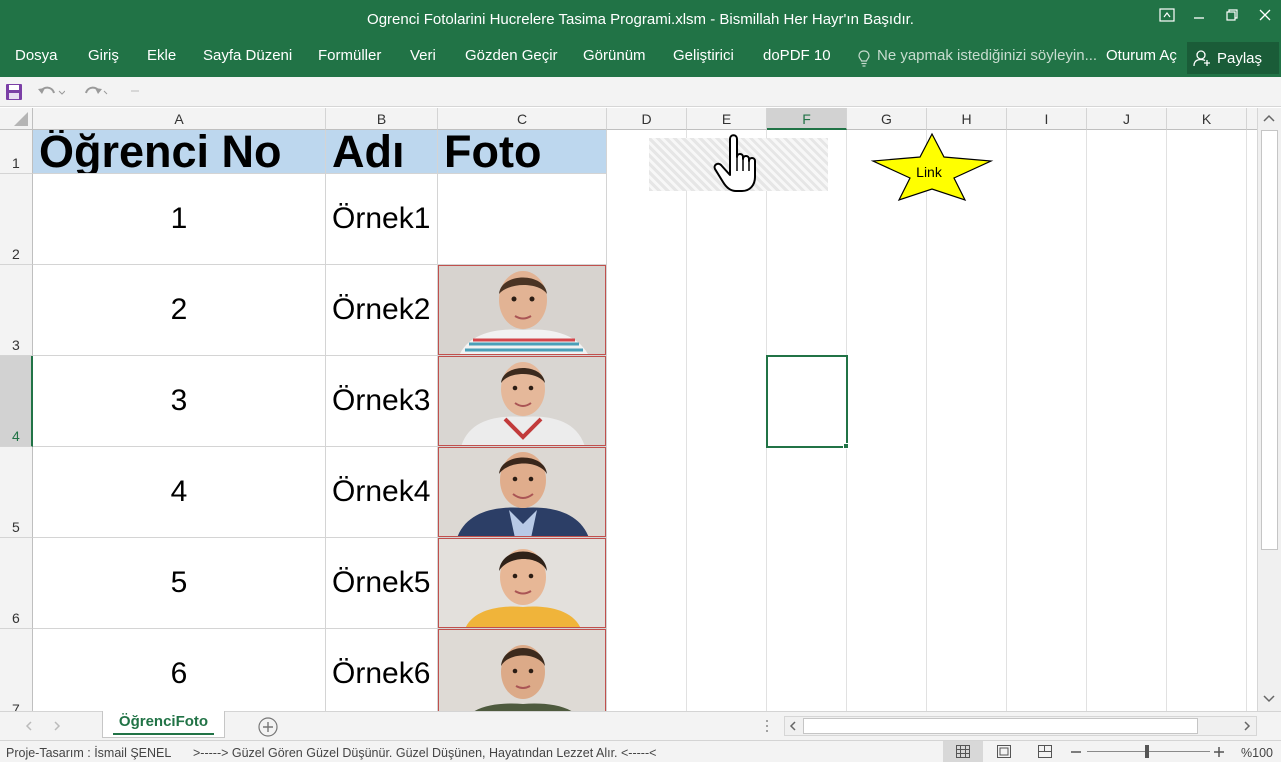 Image resolution: width=1281 pixels, height=762 pixels. I want to click on cell-b1: Adı, so click(382, 152).